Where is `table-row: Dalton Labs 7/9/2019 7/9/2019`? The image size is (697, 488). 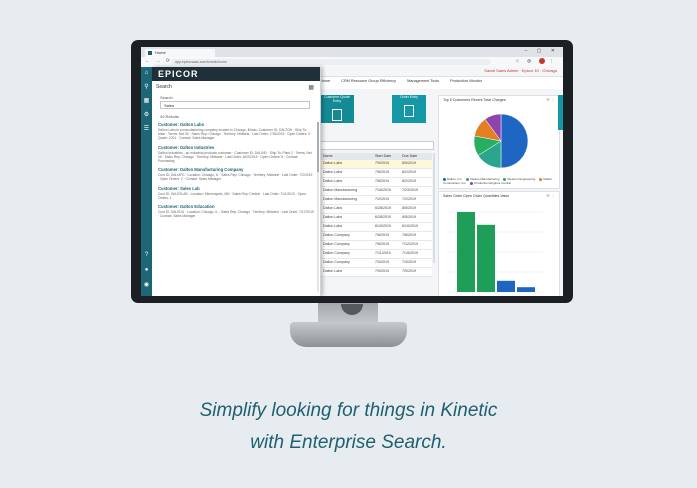
table-row: Dalton Labs 7/9/2019 7/9/2019 is located at coordinates (376, 272).